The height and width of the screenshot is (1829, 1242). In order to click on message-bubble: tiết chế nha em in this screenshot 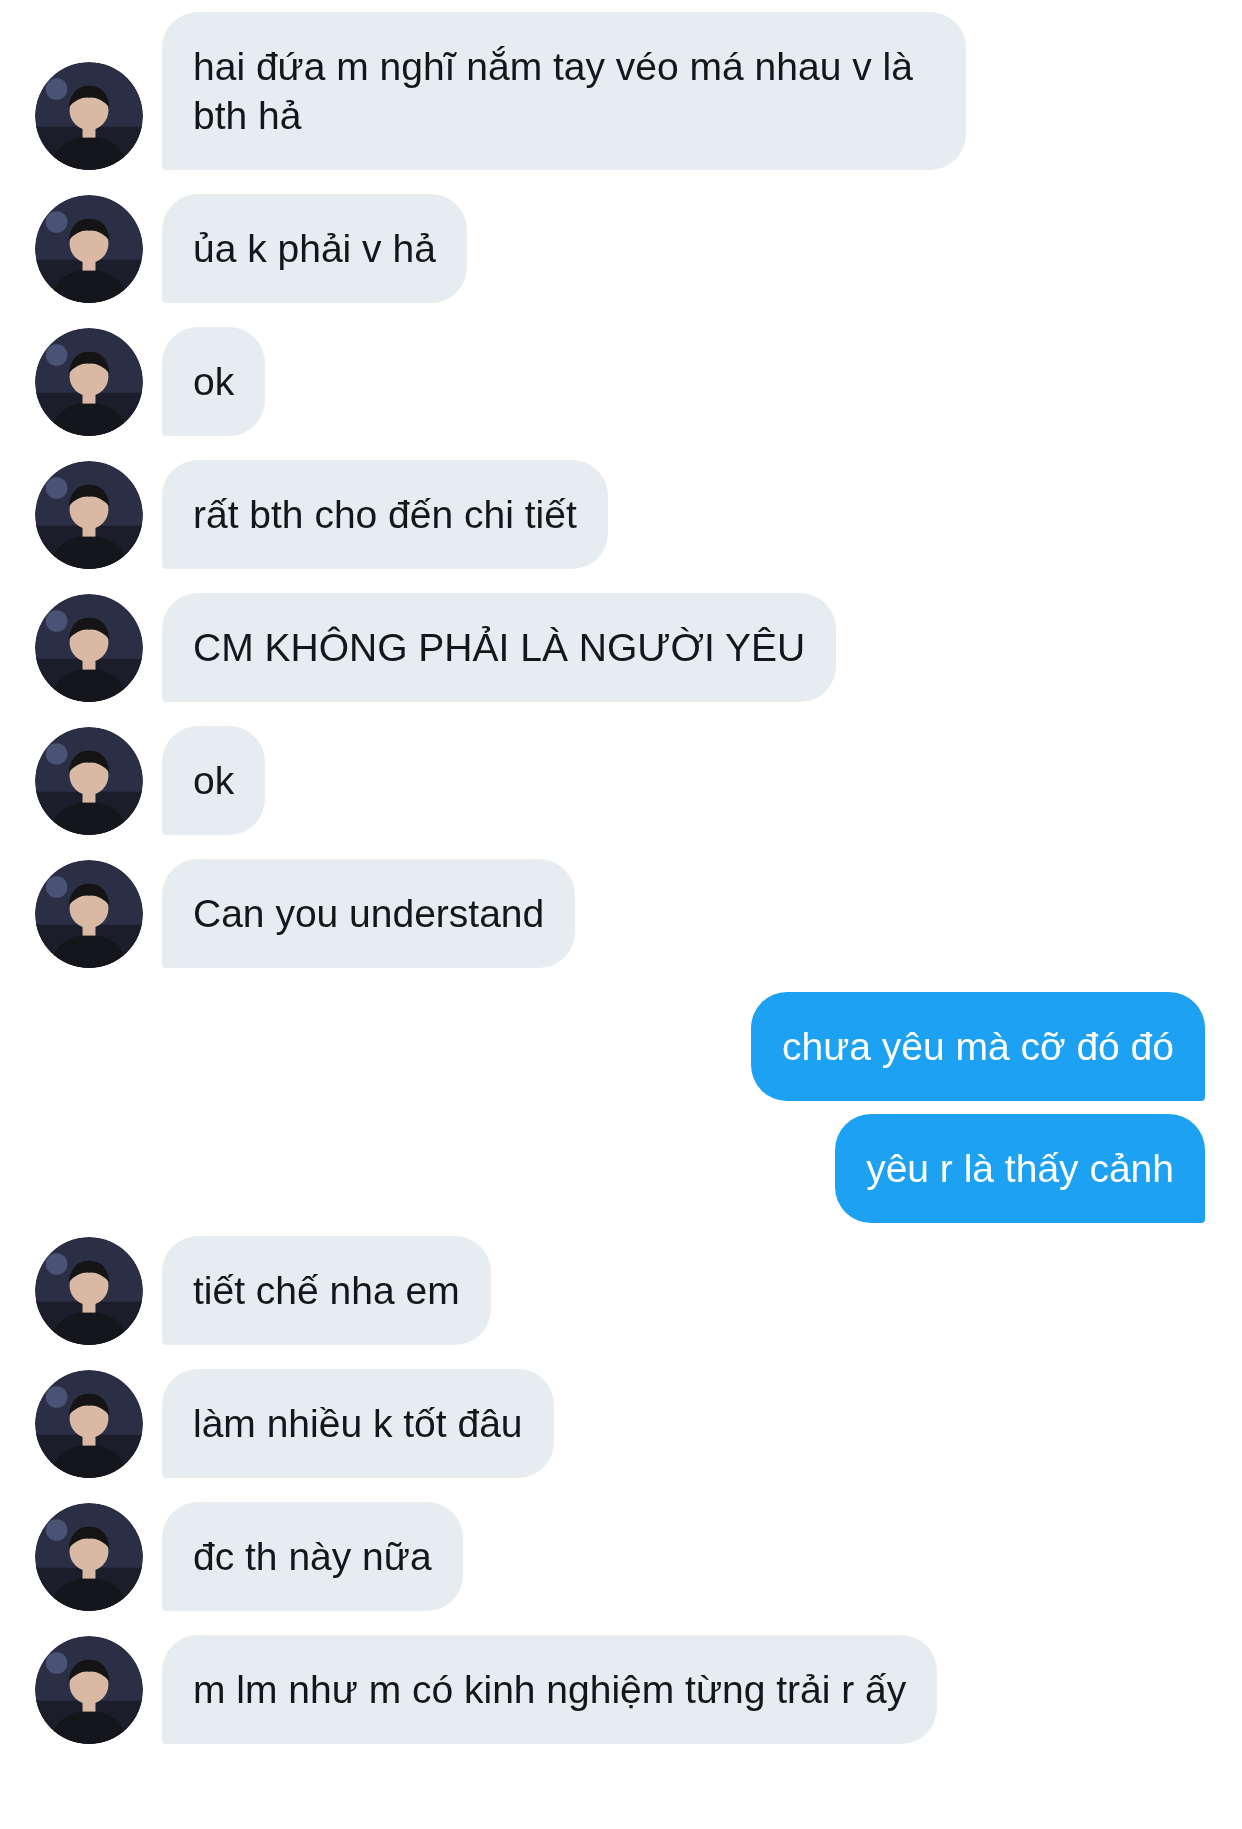, I will do `click(326, 1290)`.